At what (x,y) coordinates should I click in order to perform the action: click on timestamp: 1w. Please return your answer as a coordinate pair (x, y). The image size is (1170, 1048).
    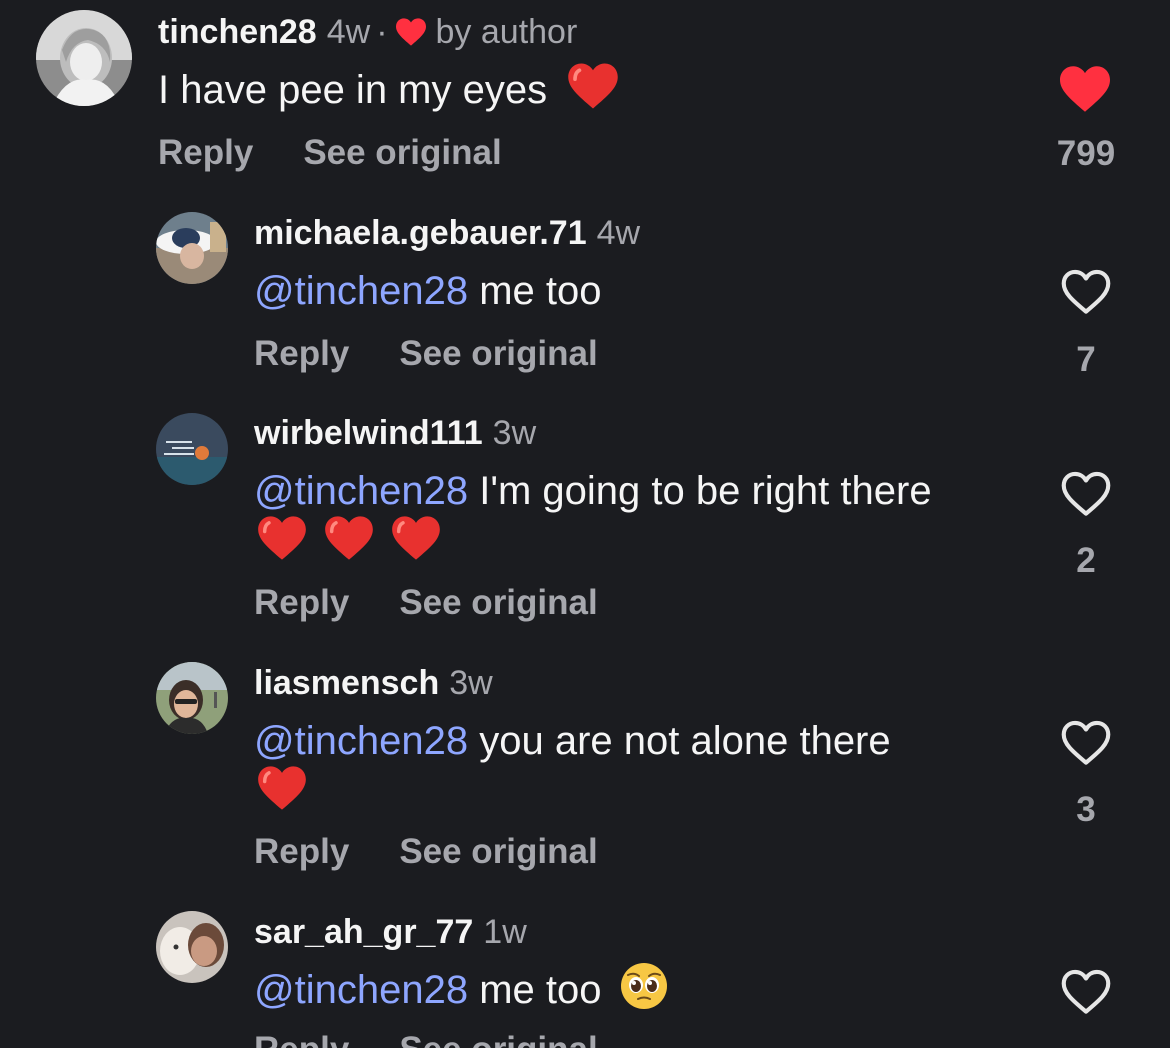
    Looking at the image, I should click on (505, 932).